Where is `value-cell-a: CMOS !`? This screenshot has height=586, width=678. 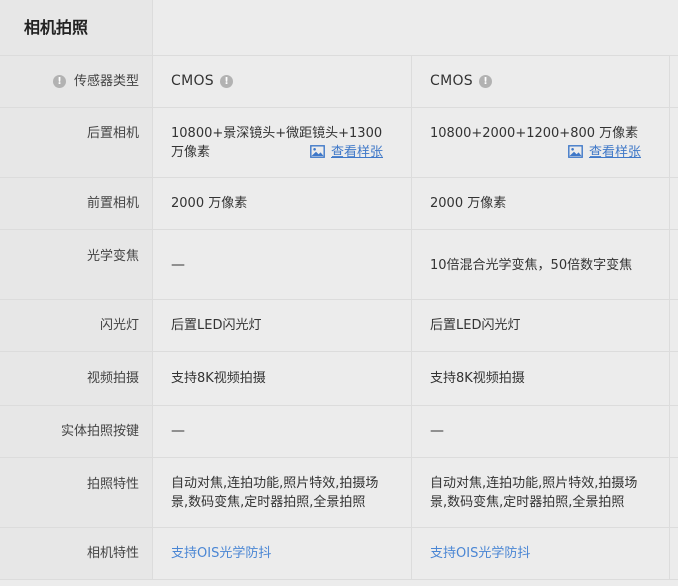 value-cell-a: CMOS ! is located at coordinates (282, 81).